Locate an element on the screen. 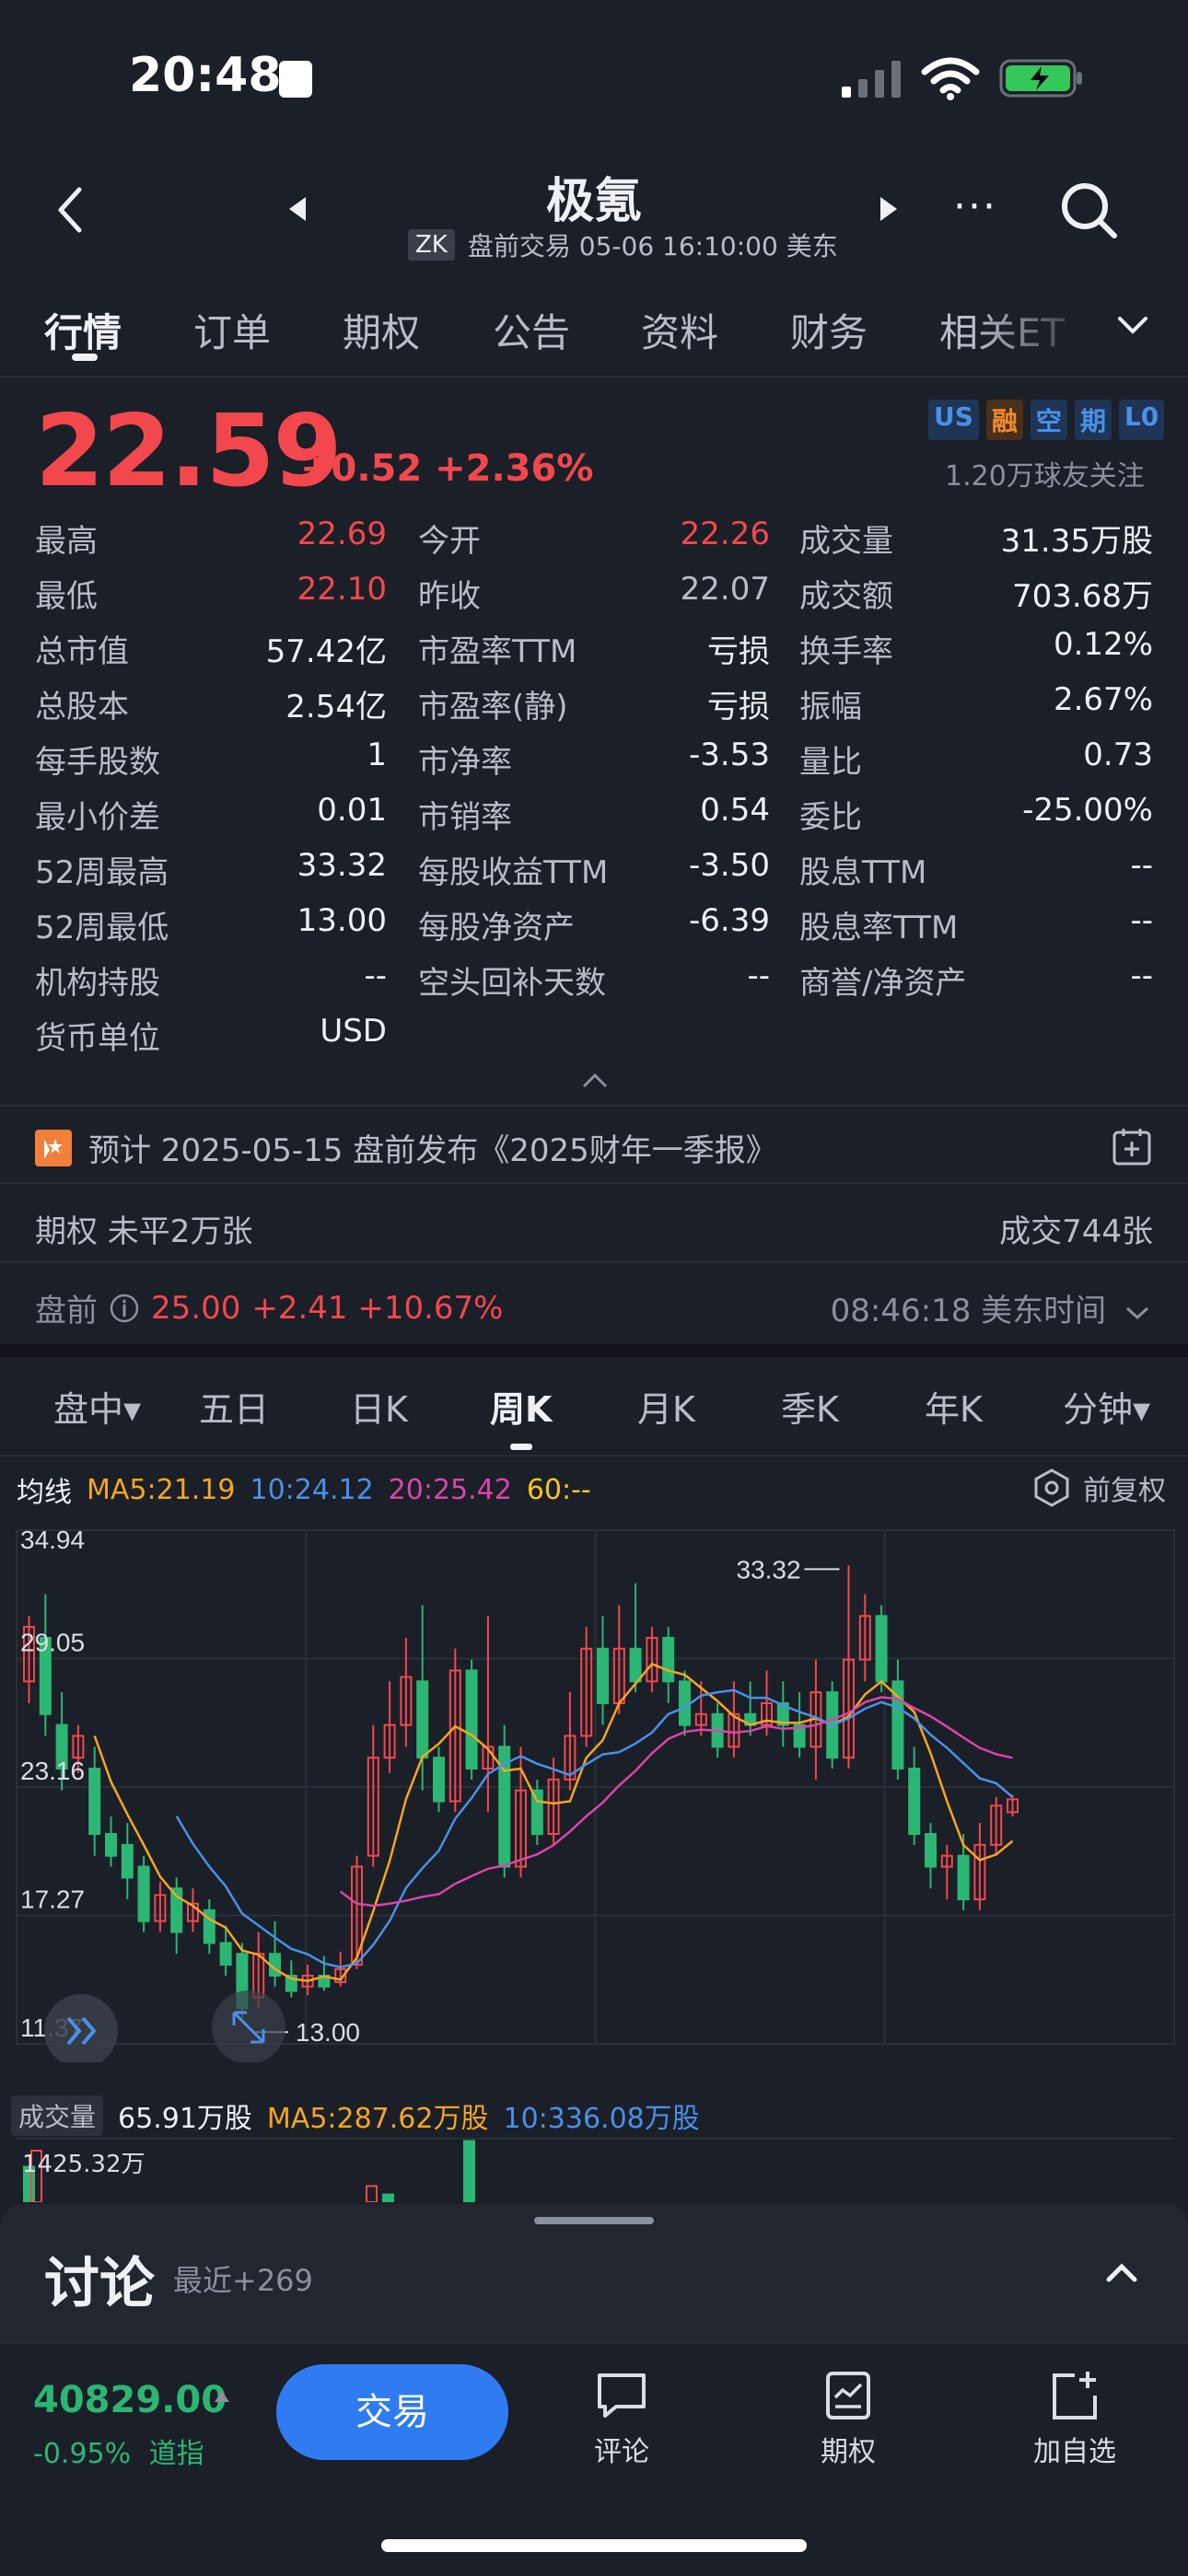 The width and height of the screenshot is (1188, 2576). add-watchlist-label: 加自选 is located at coordinates (1074, 2452).